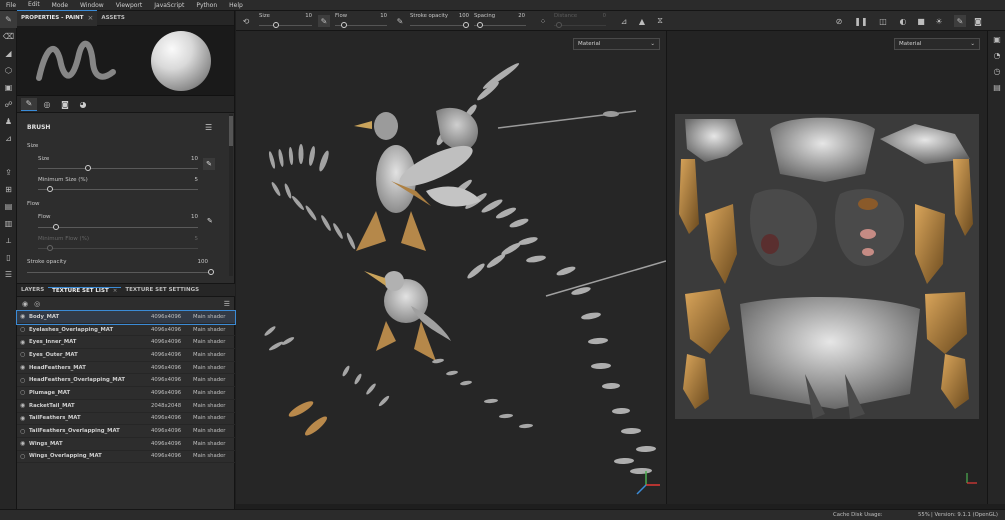 This screenshot has height=520, width=1005. What do you see at coordinates (883, 21) in the screenshot?
I see `split-view-icon: ◫` at bounding box center [883, 21].